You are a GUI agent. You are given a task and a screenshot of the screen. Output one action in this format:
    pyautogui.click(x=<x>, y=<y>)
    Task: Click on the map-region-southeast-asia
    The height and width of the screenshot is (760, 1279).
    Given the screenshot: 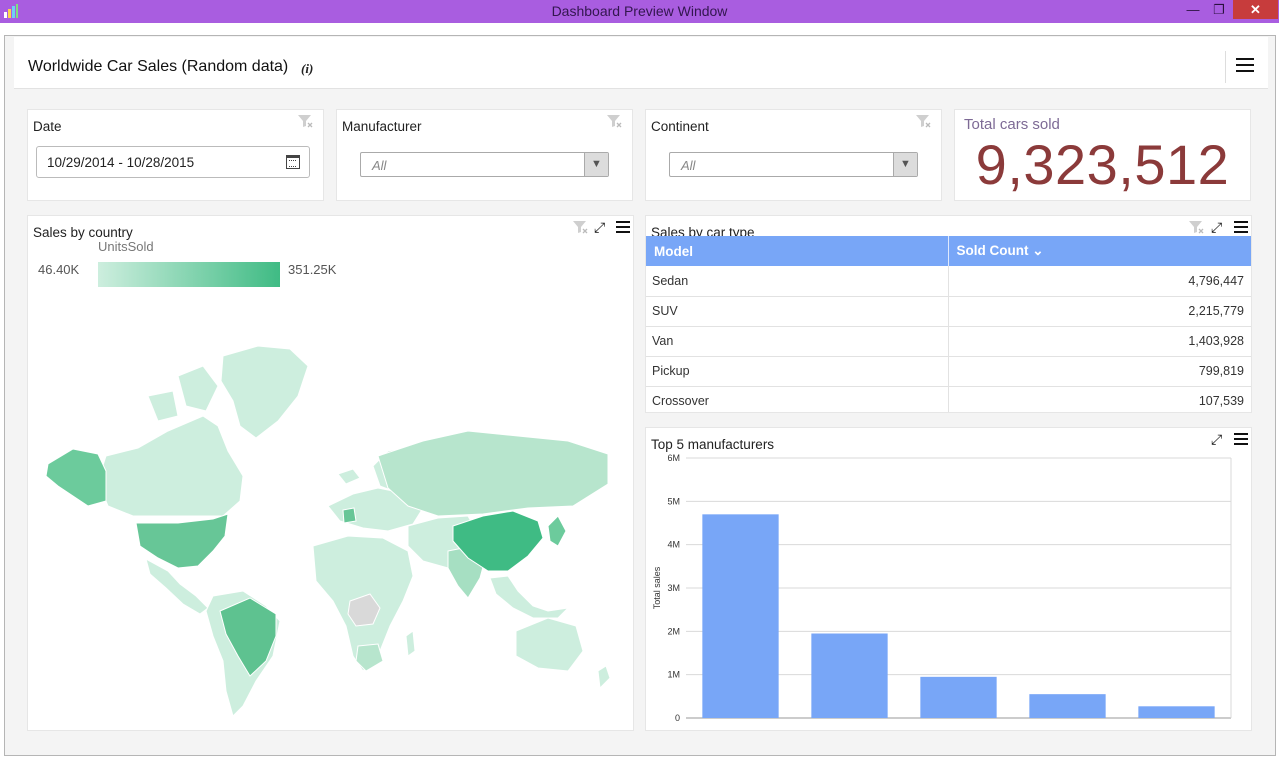 What is the action you would take?
    pyautogui.click(x=529, y=597)
    